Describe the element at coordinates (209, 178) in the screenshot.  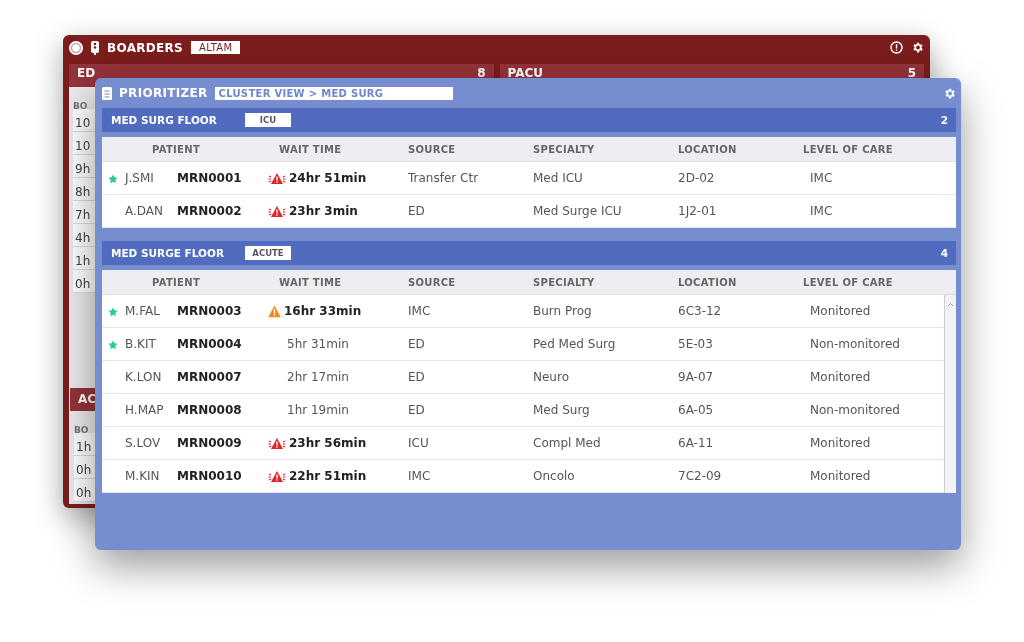
I see `mrn: MRN0001` at that location.